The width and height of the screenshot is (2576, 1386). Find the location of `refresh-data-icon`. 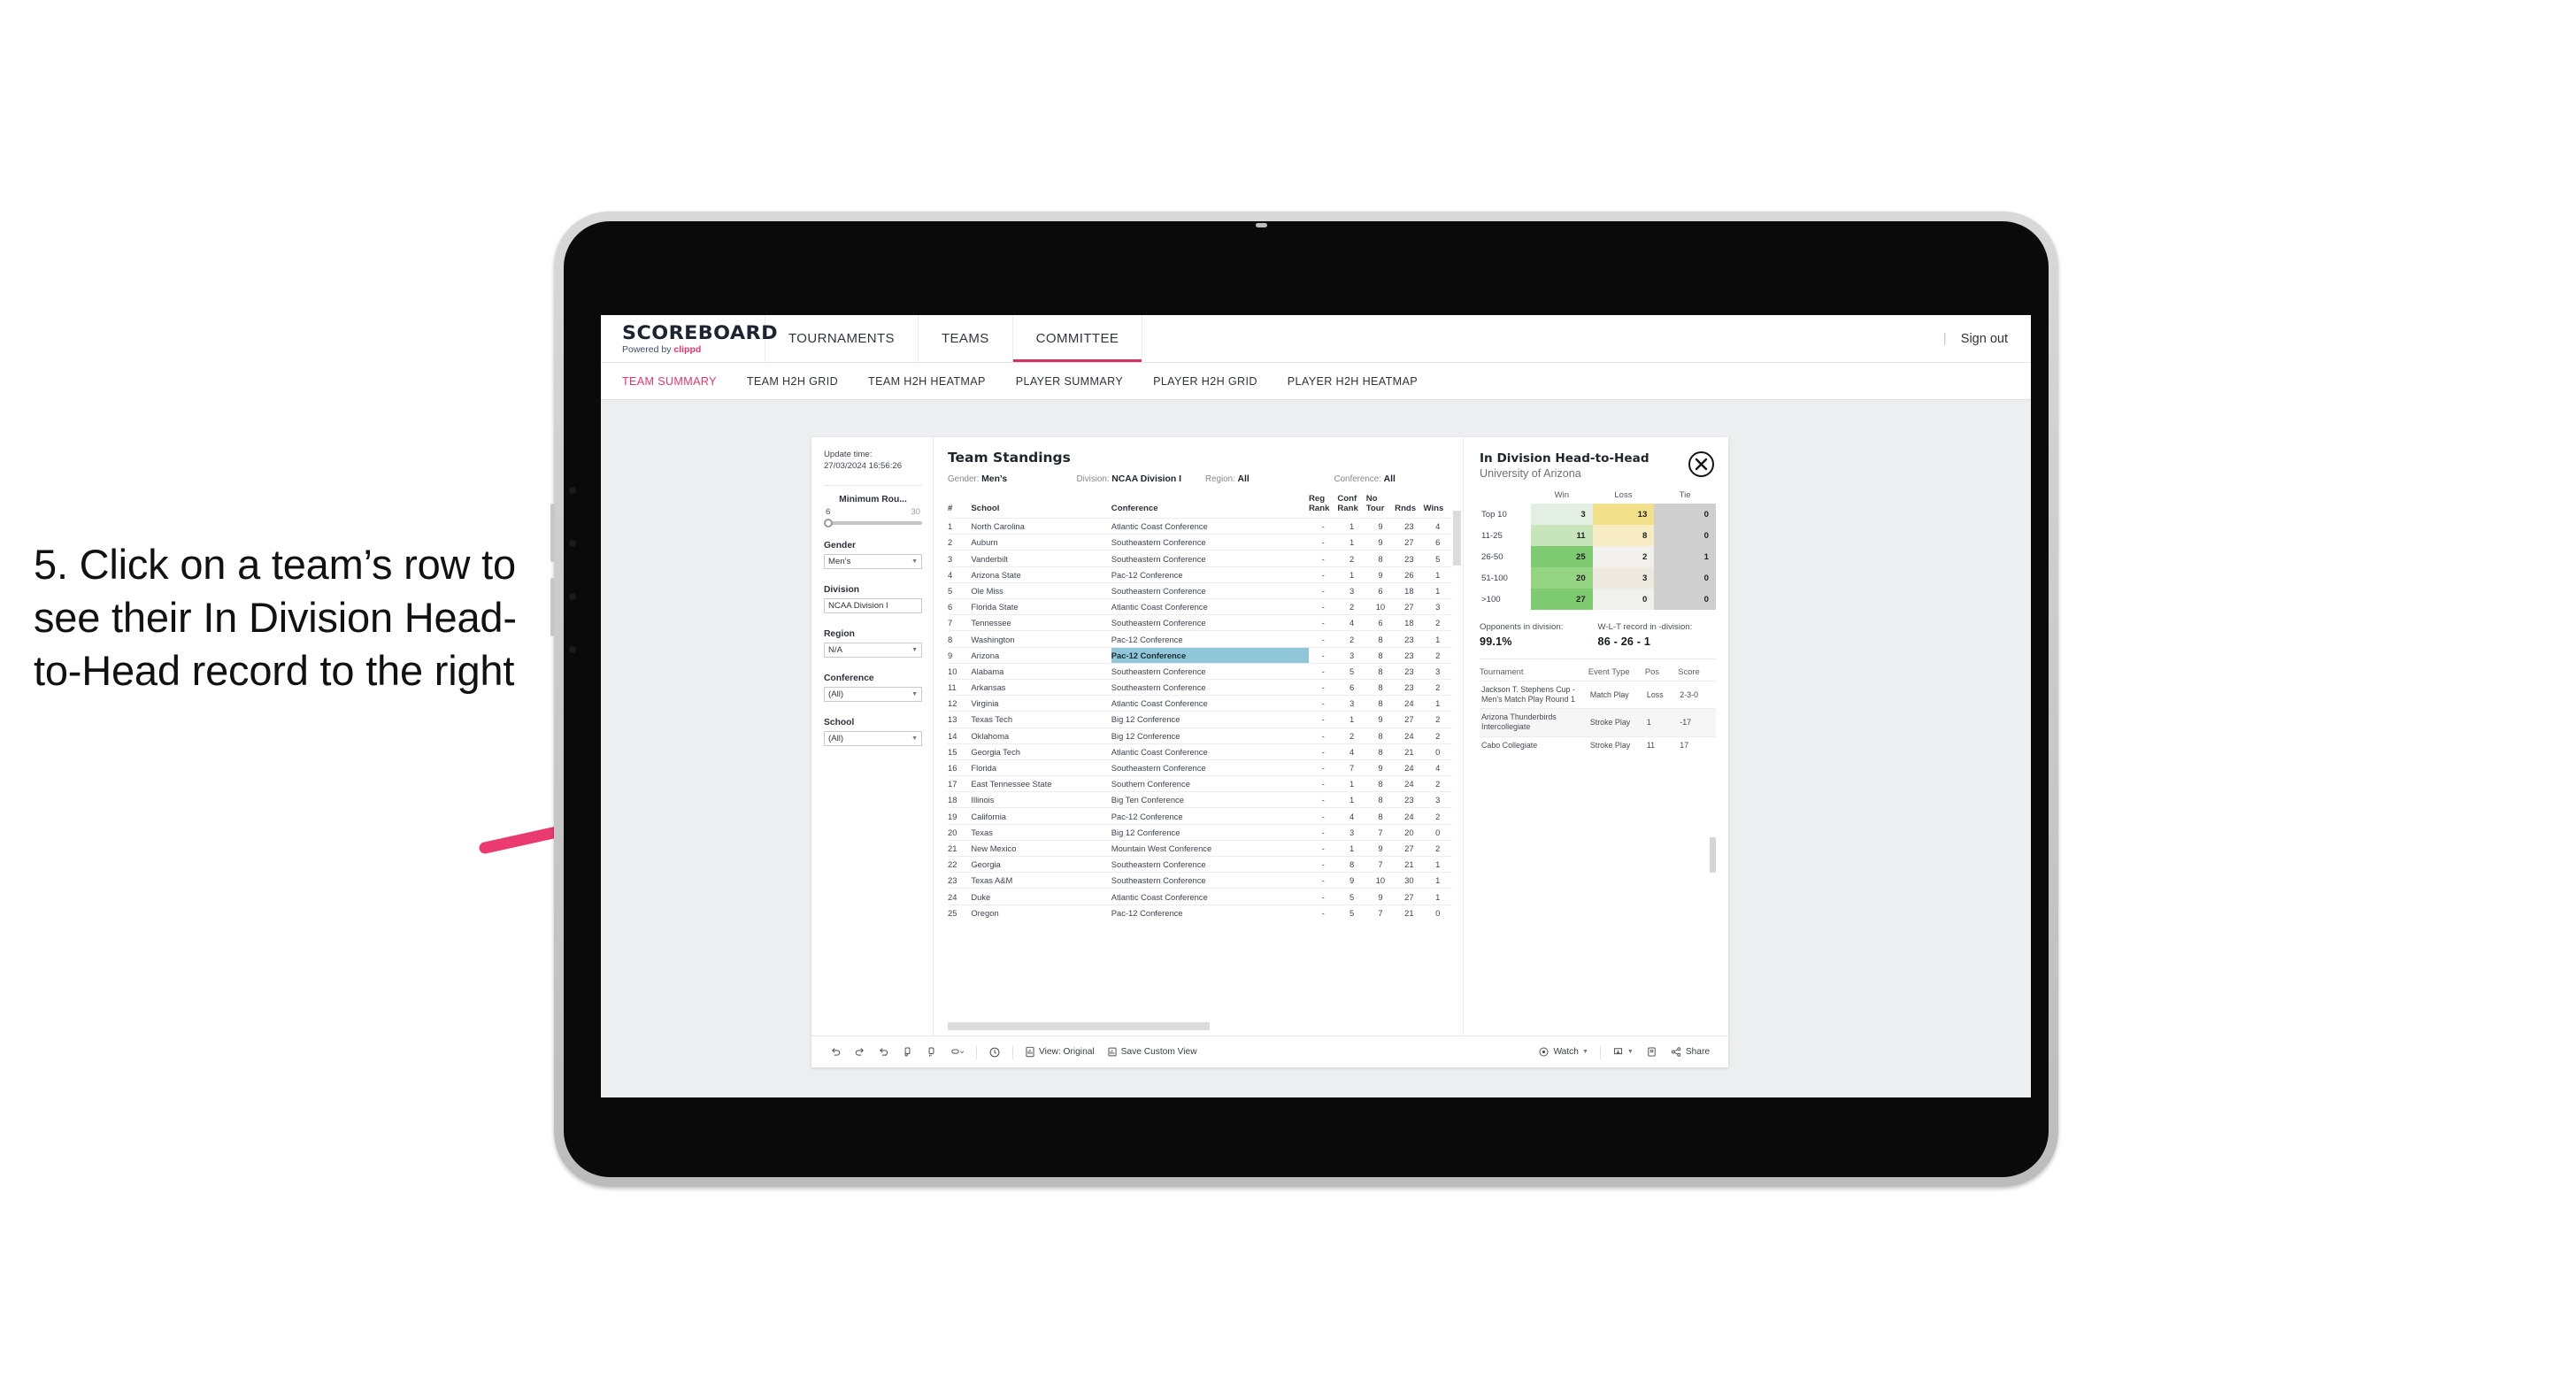

refresh-data-icon is located at coordinates (907, 1052).